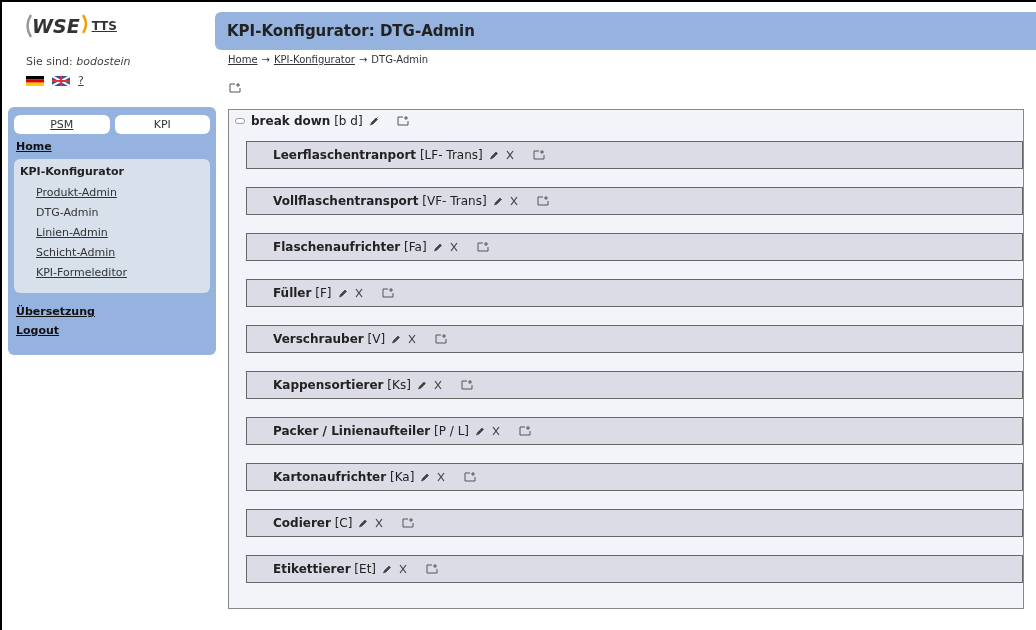  Describe the element at coordinates (378, 155) in the screenshot. I see `node-label: Leerflaschentranport [LF- Trans]` at that location.